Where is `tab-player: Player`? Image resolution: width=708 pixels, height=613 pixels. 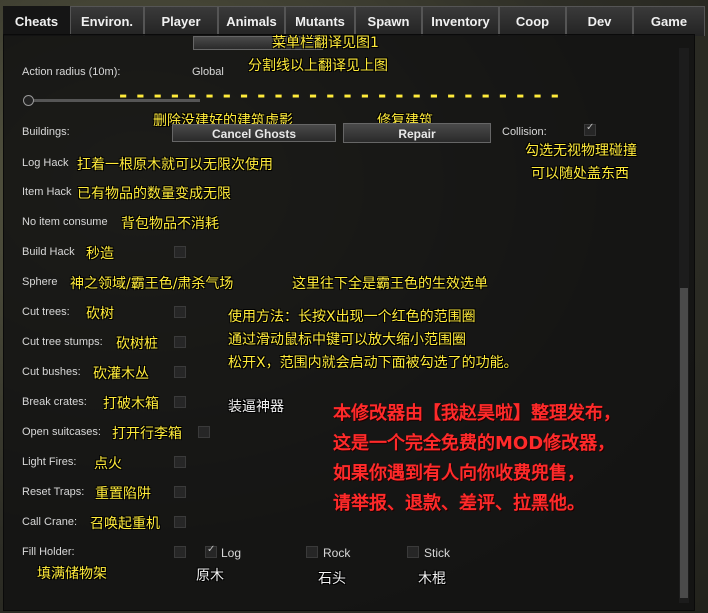 tab-player: Player is located at coordinates (181, 21).